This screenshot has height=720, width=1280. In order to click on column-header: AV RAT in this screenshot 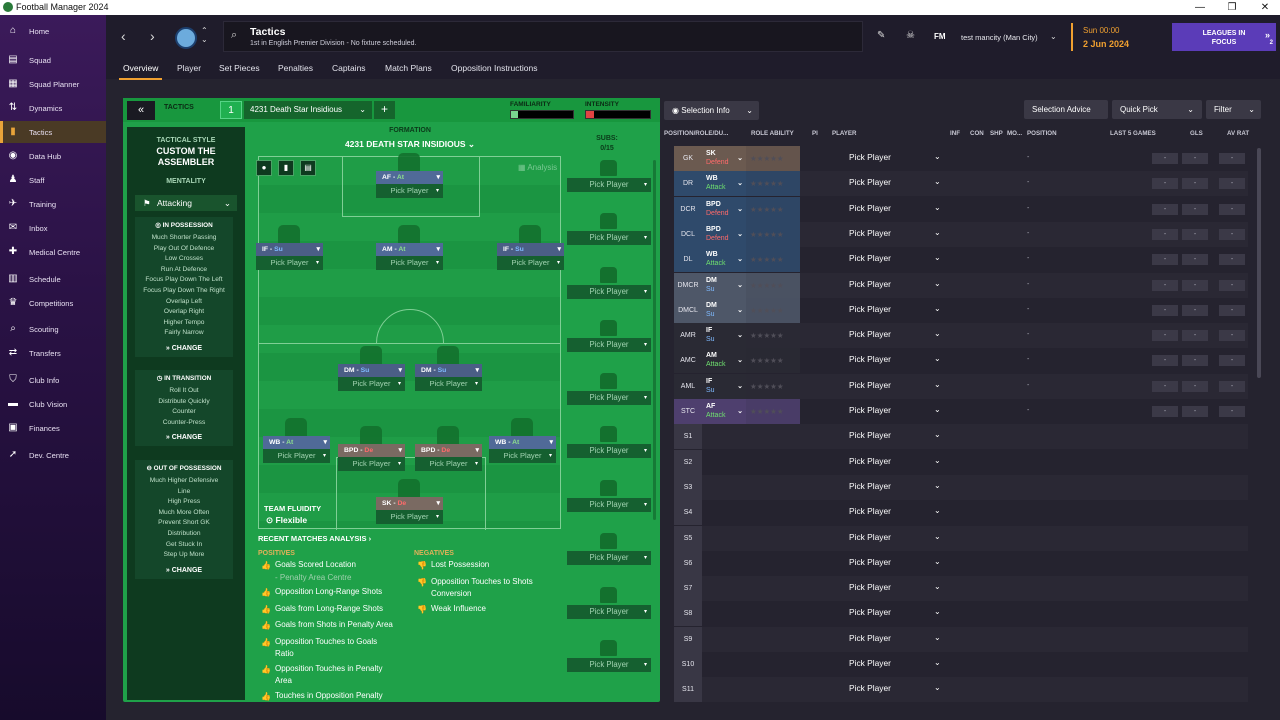, I will do `click(1238, 133)`.